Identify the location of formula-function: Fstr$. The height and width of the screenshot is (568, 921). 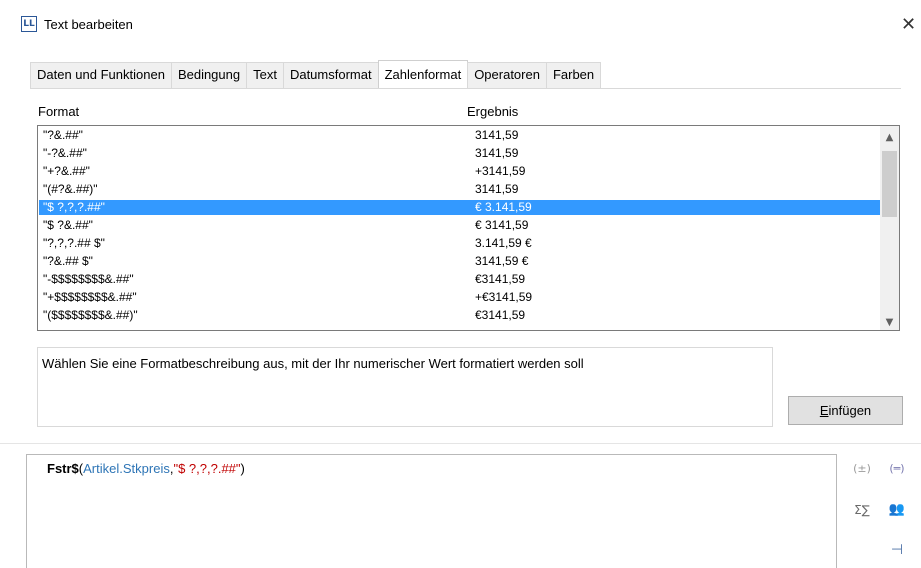
(63, 468).